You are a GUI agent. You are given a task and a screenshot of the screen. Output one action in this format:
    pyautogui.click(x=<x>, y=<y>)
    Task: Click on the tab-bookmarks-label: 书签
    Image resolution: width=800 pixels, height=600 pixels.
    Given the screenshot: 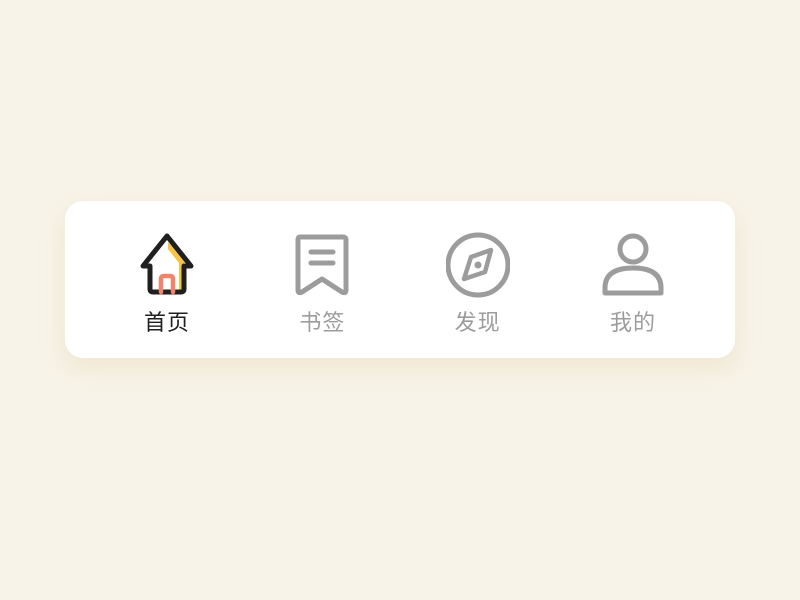 What is the action you would take?
    pyautogui.click(x=322, y=323)
    